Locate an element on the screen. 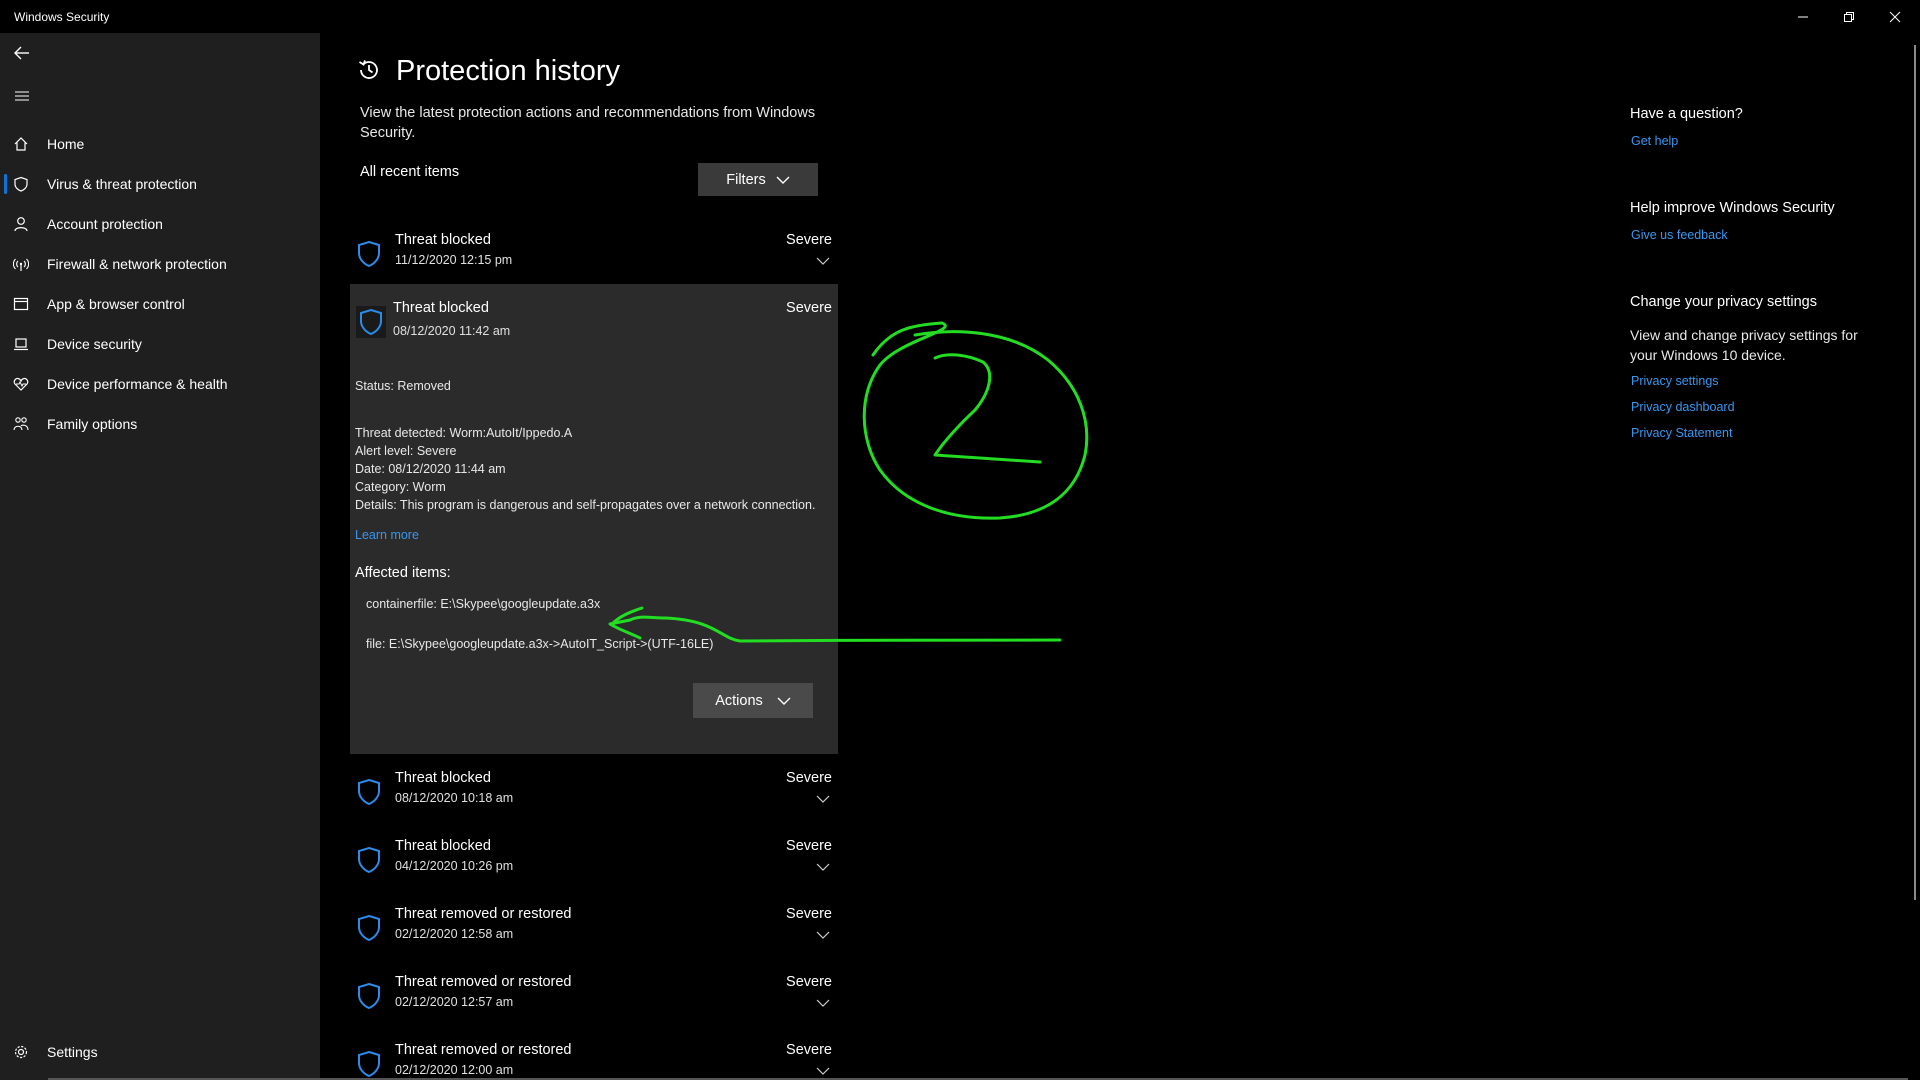 The image size is (1920, 1080). sidebar-item-label: Home is located at coordinates (66, 144).